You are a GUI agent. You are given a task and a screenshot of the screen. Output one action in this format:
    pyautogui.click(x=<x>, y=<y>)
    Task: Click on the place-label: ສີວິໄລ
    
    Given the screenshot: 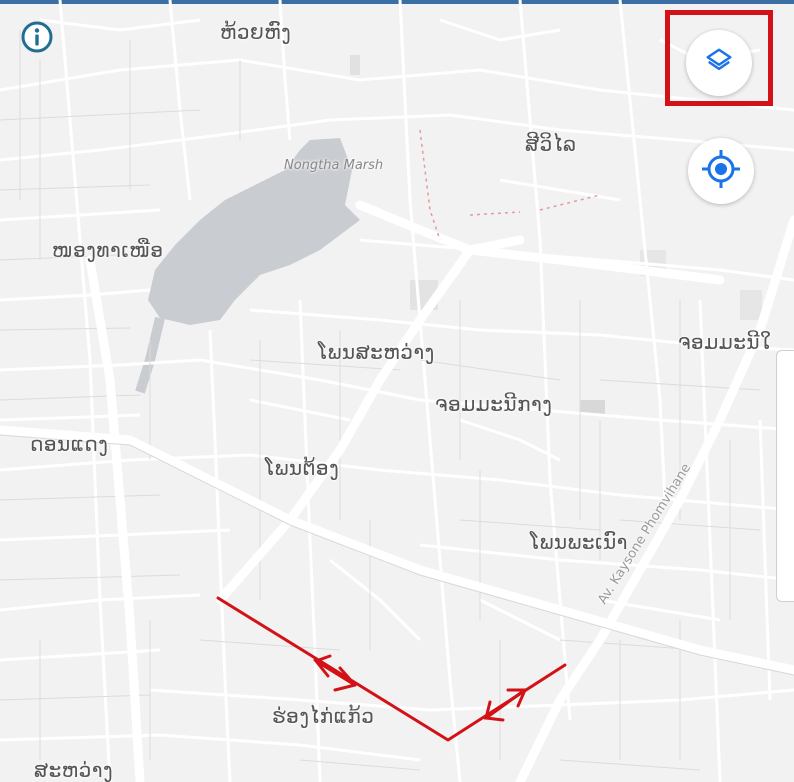 What is the action you would take?
    pyautogui.click(x=551, y=144)
    